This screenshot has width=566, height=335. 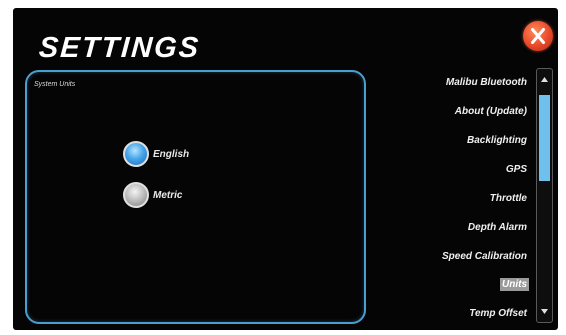 What do you see at coordinates (119, 48) in the screenshot?
I see `page-title: SETTINGS` at bounding box center [119, 48].